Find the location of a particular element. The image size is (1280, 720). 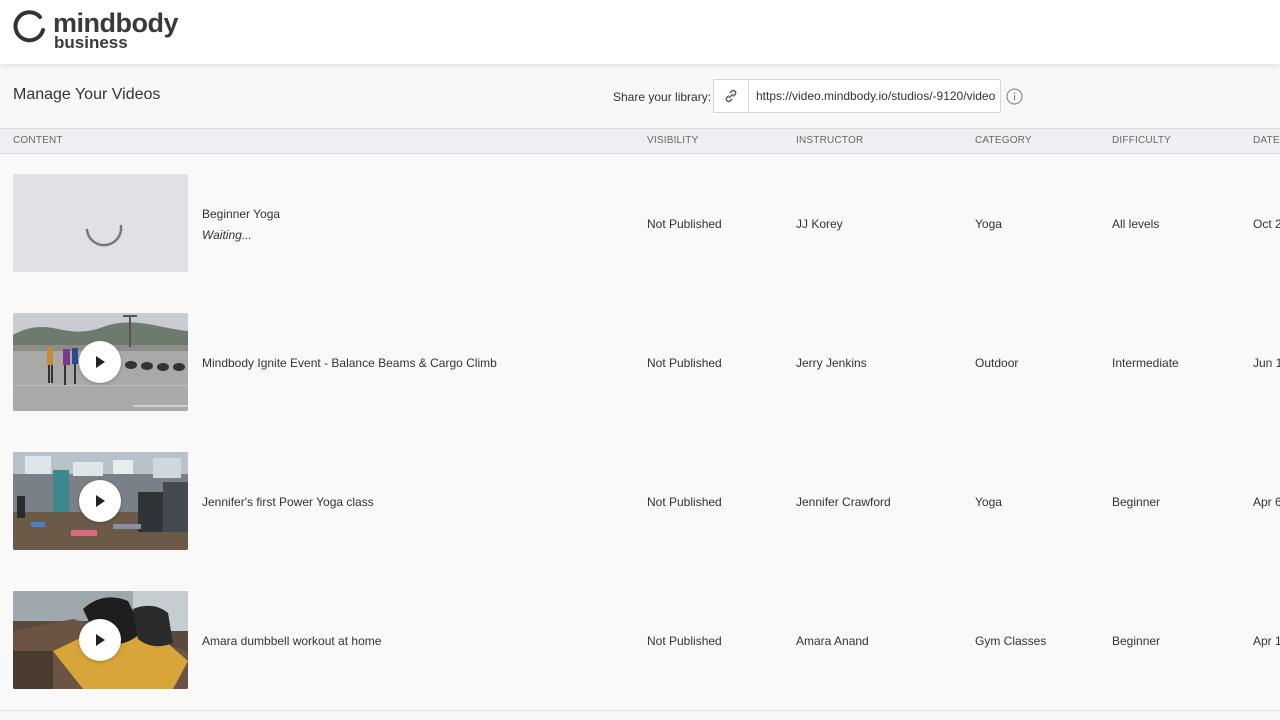

page-title: Manage Your Videos is located at coordinates (87, 94).